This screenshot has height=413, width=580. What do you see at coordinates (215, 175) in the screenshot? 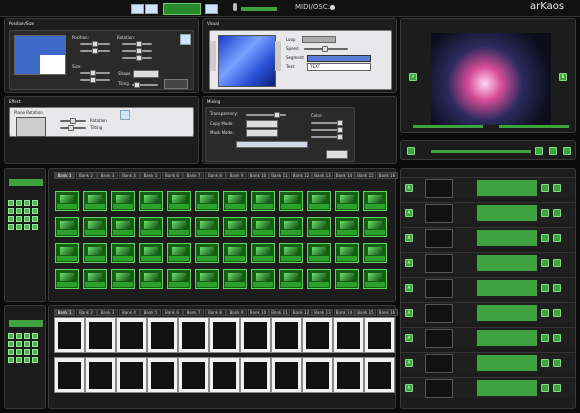
I see `bank-tab: Bank 8` at bounding box center [215, 175].